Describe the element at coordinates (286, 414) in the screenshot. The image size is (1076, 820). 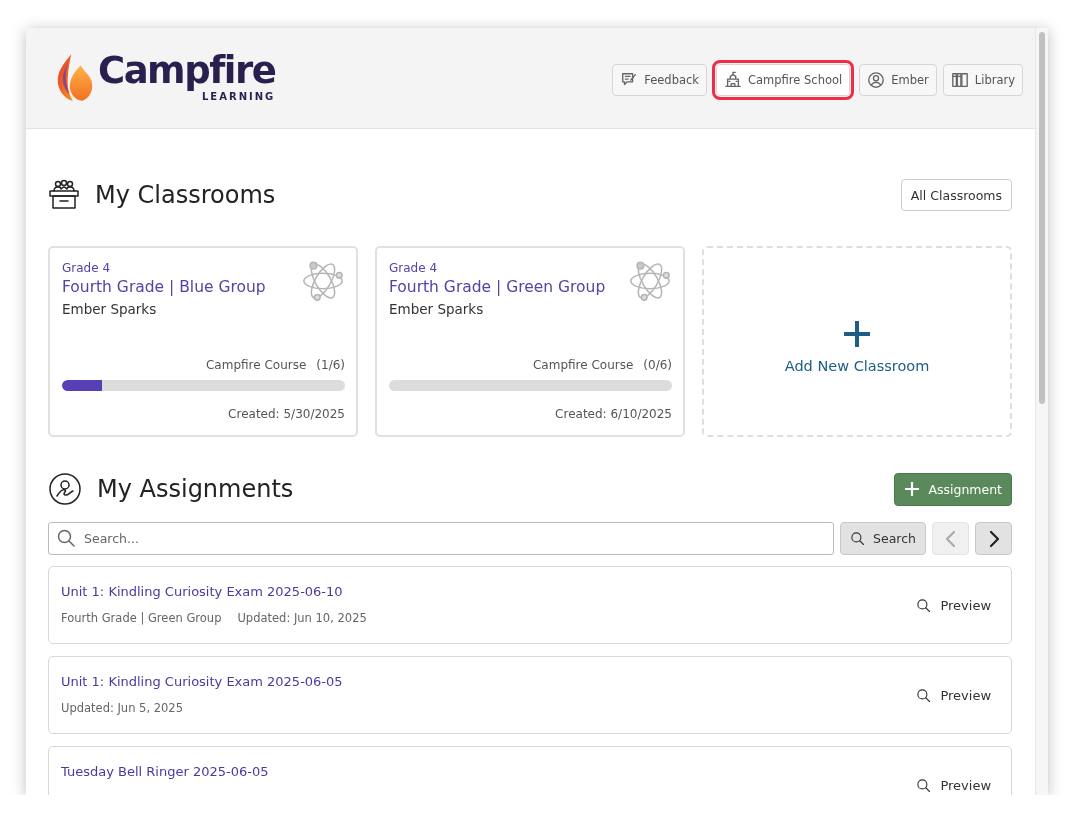
I see `created-date: Created: 5/30/2025` at that location.